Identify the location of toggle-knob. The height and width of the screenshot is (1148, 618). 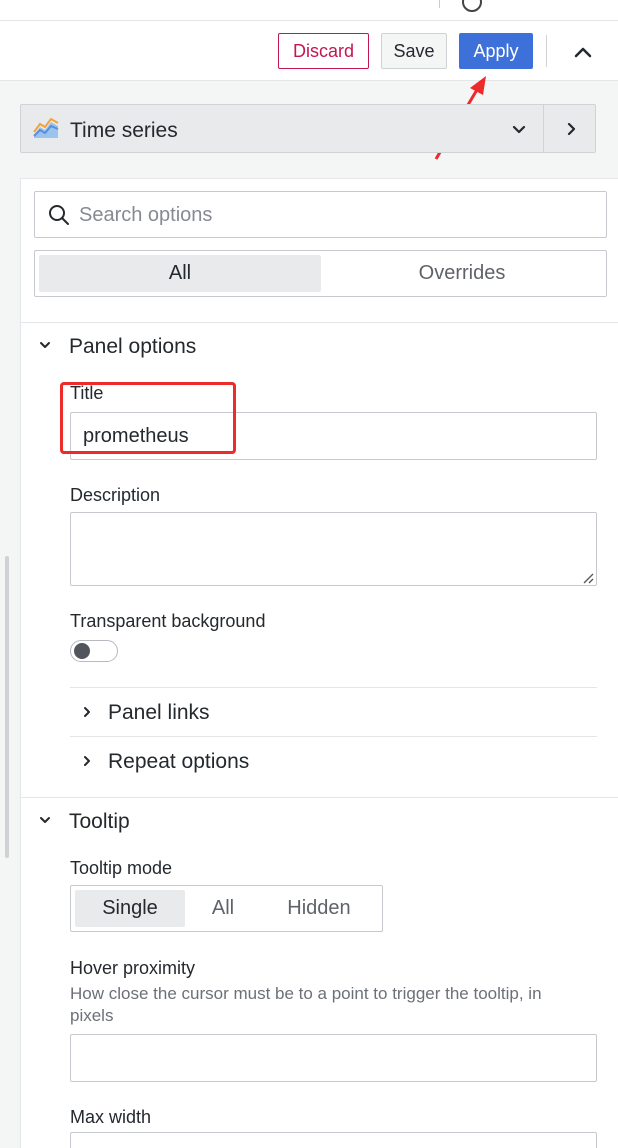
(82, 651).